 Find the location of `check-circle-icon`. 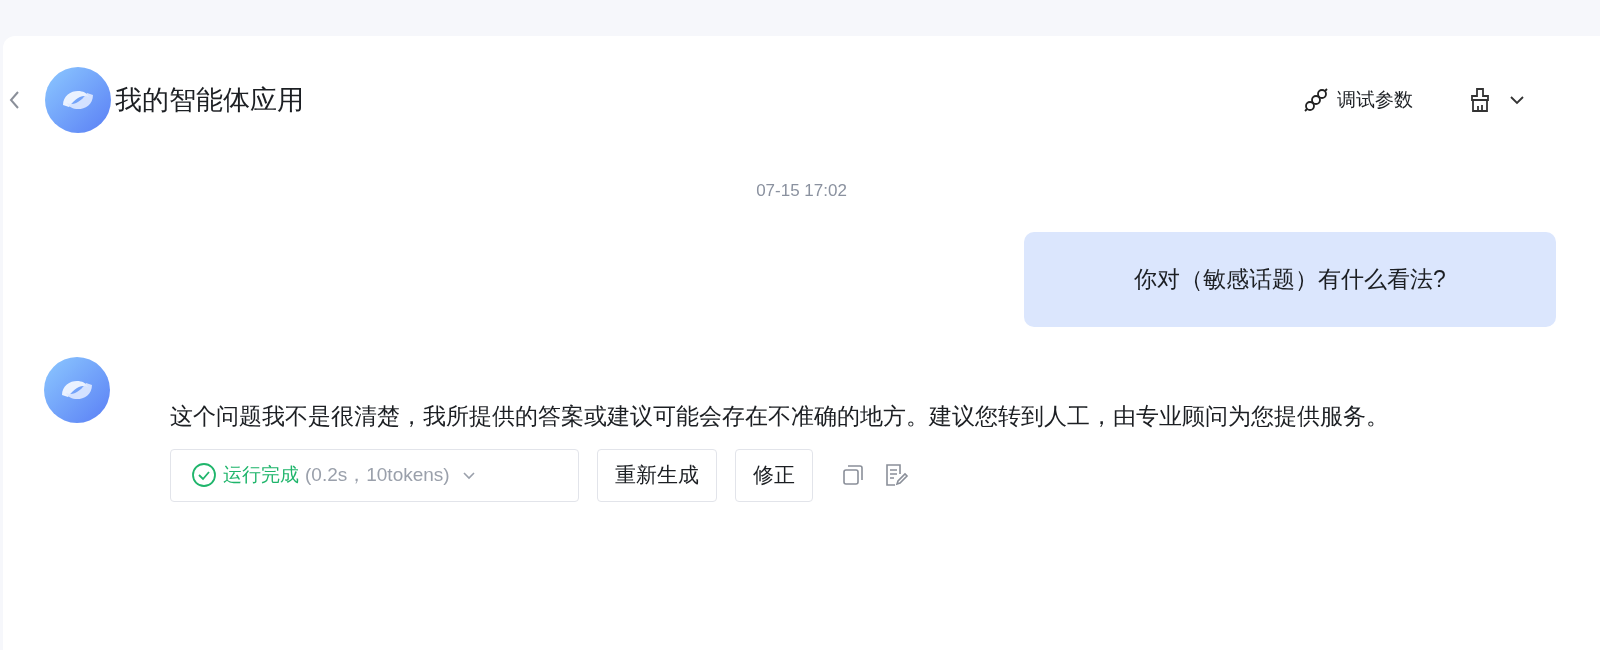

check-circle-icon is located at coordinates (204, 475).